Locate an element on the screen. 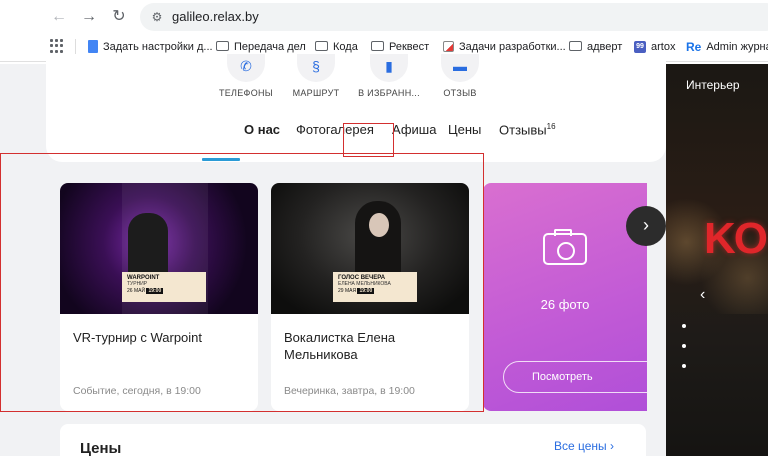 The image size is (768, 456). back-arrow-icon: ← is located at coordinates (59, 17).